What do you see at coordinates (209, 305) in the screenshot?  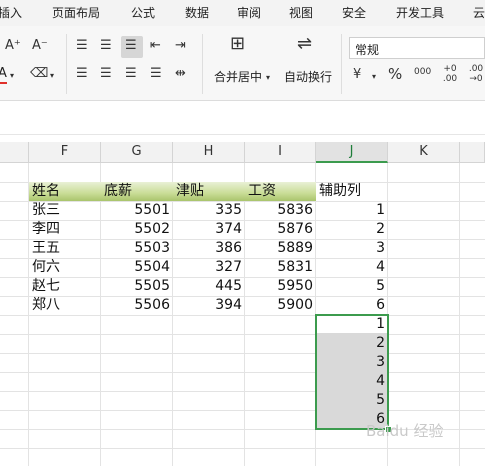 I see `cell-allowance: 394` at bounding box center [209, 305].